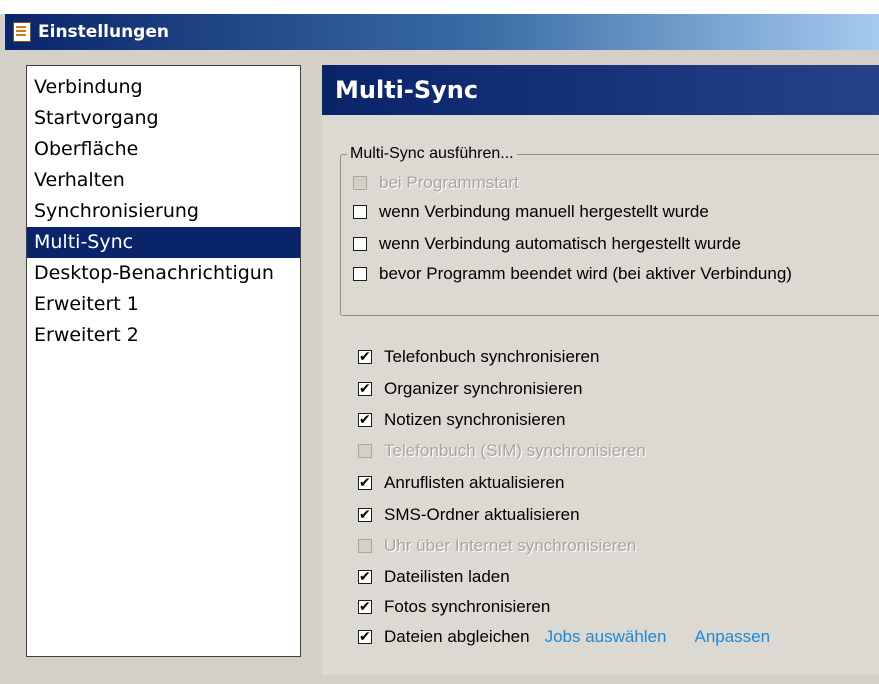 The height and width of the screenshot is (684, 879). Describe the element at coordinates (365, 389) in the screenshot. I see `checkbox-organizer` at that location.